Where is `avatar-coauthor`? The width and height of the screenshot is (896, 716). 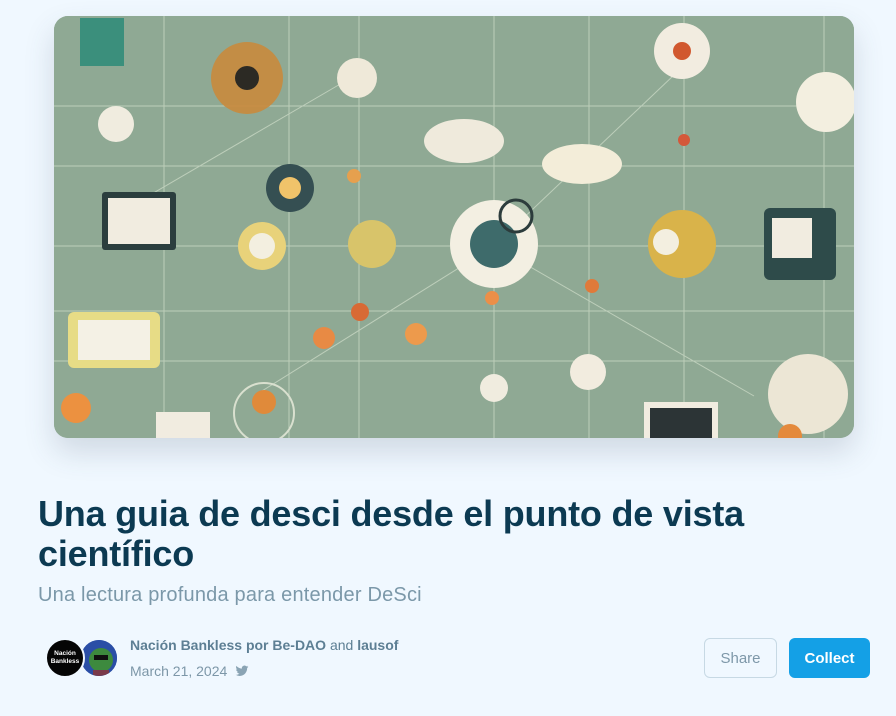 avatar-coauthor is located at coordinates (99, 658).